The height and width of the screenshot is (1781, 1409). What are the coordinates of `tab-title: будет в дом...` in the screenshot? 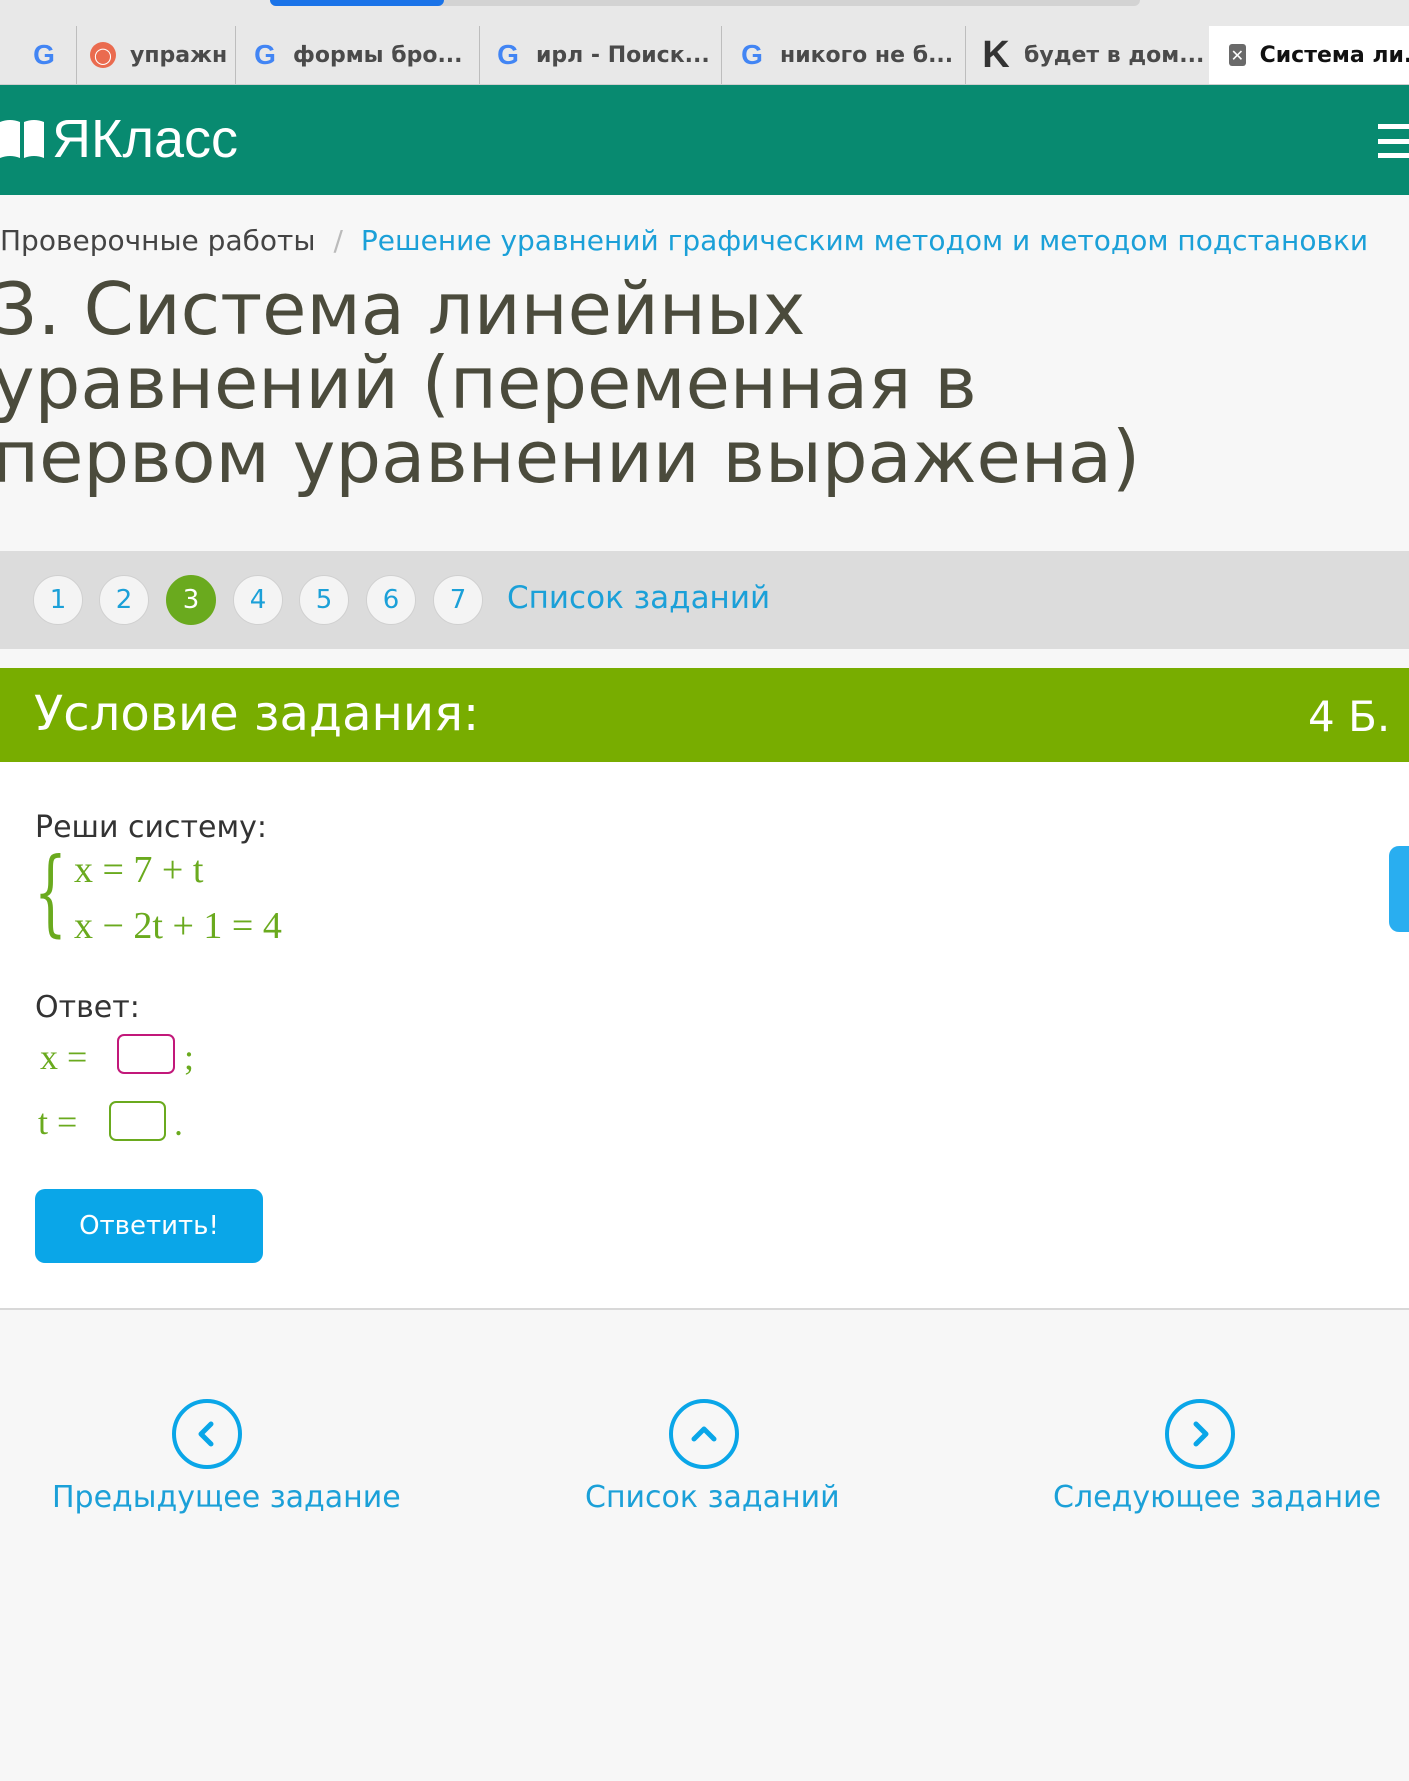 It's located at (1114, 55).